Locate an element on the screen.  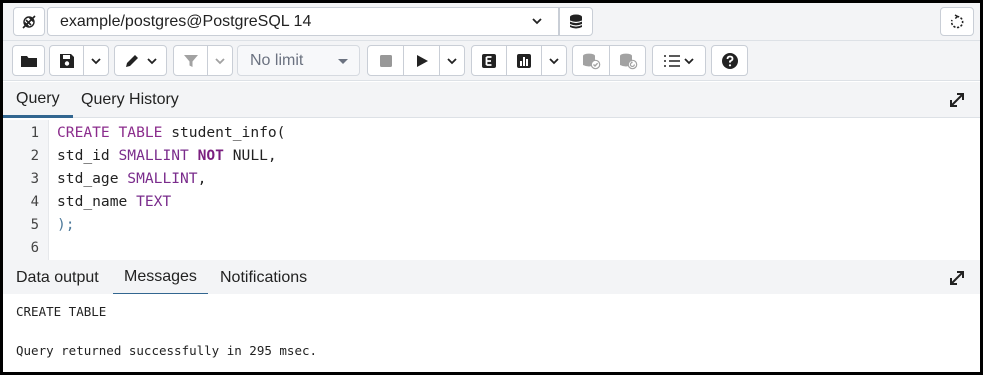
transaction-button-group is located at coordinates (609, 60).